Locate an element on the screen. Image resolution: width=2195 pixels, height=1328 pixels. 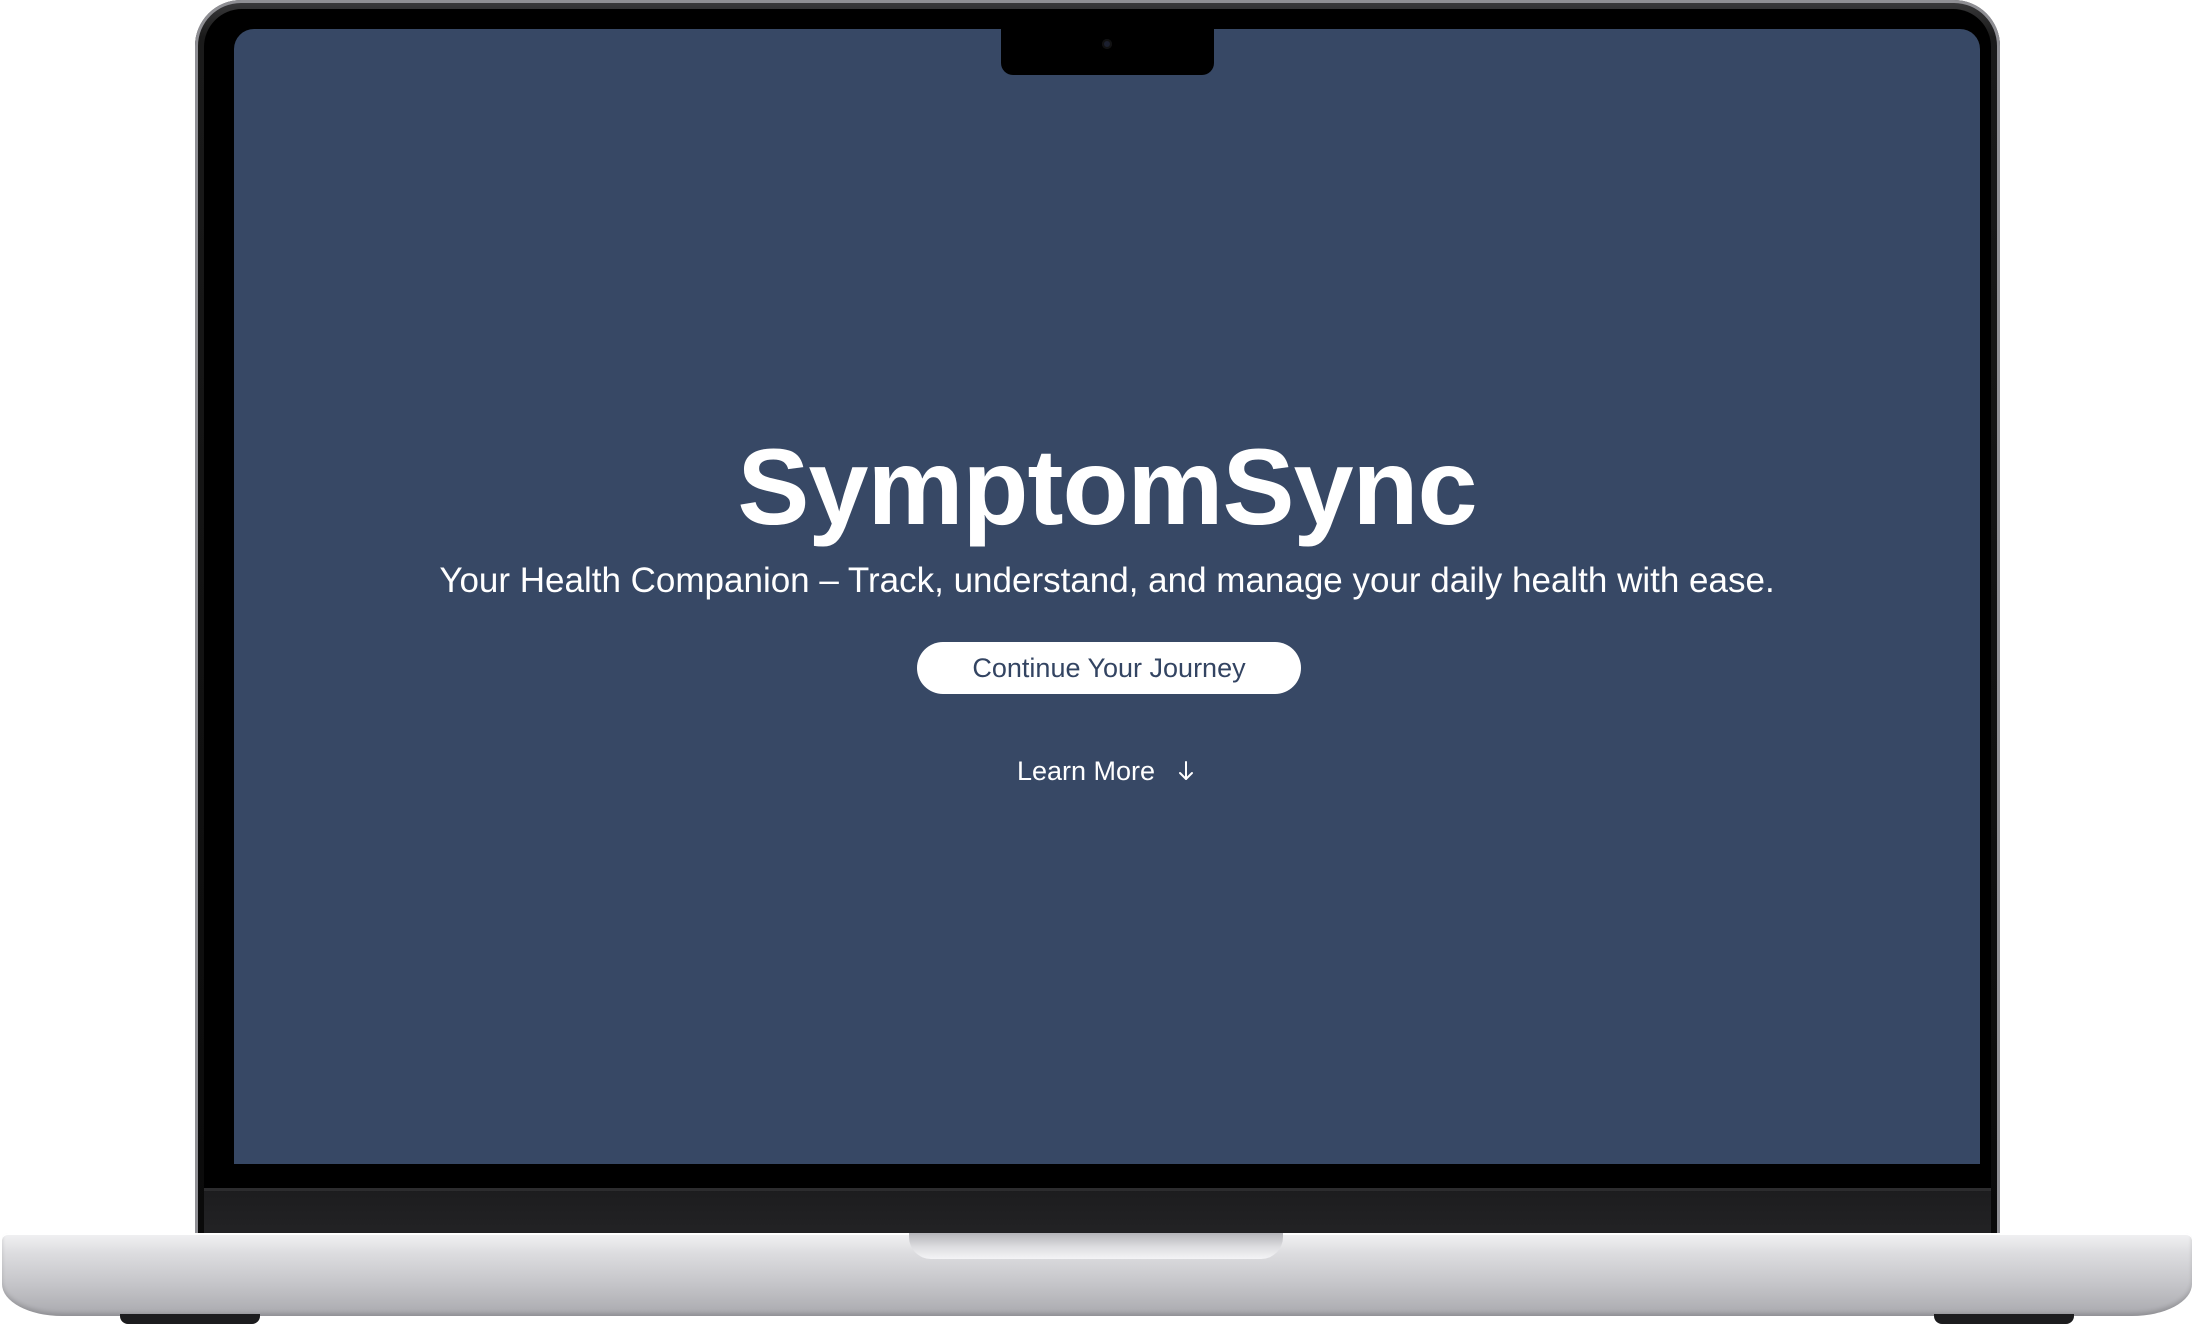
laptop-foot-right is located at coordinates (2004, 1319).